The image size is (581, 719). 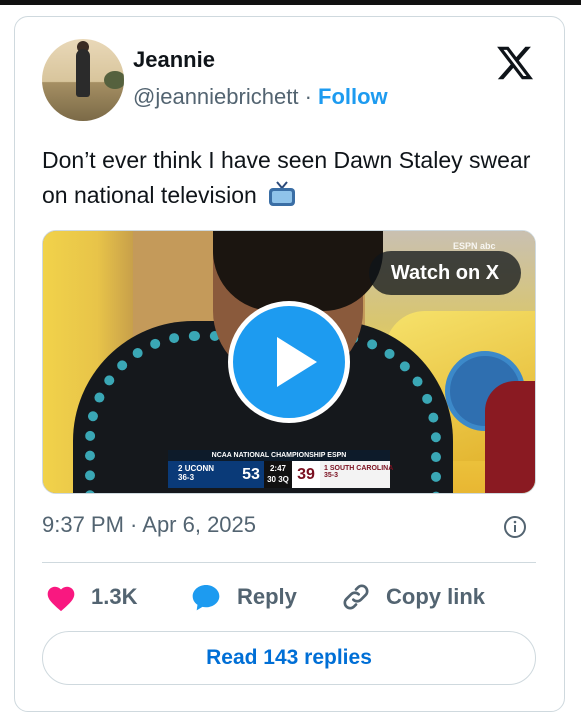 I want to click on scorebug-title-text: NCAA NATIONAL CHAMPIONSHIP, so click(x=268, y=455).